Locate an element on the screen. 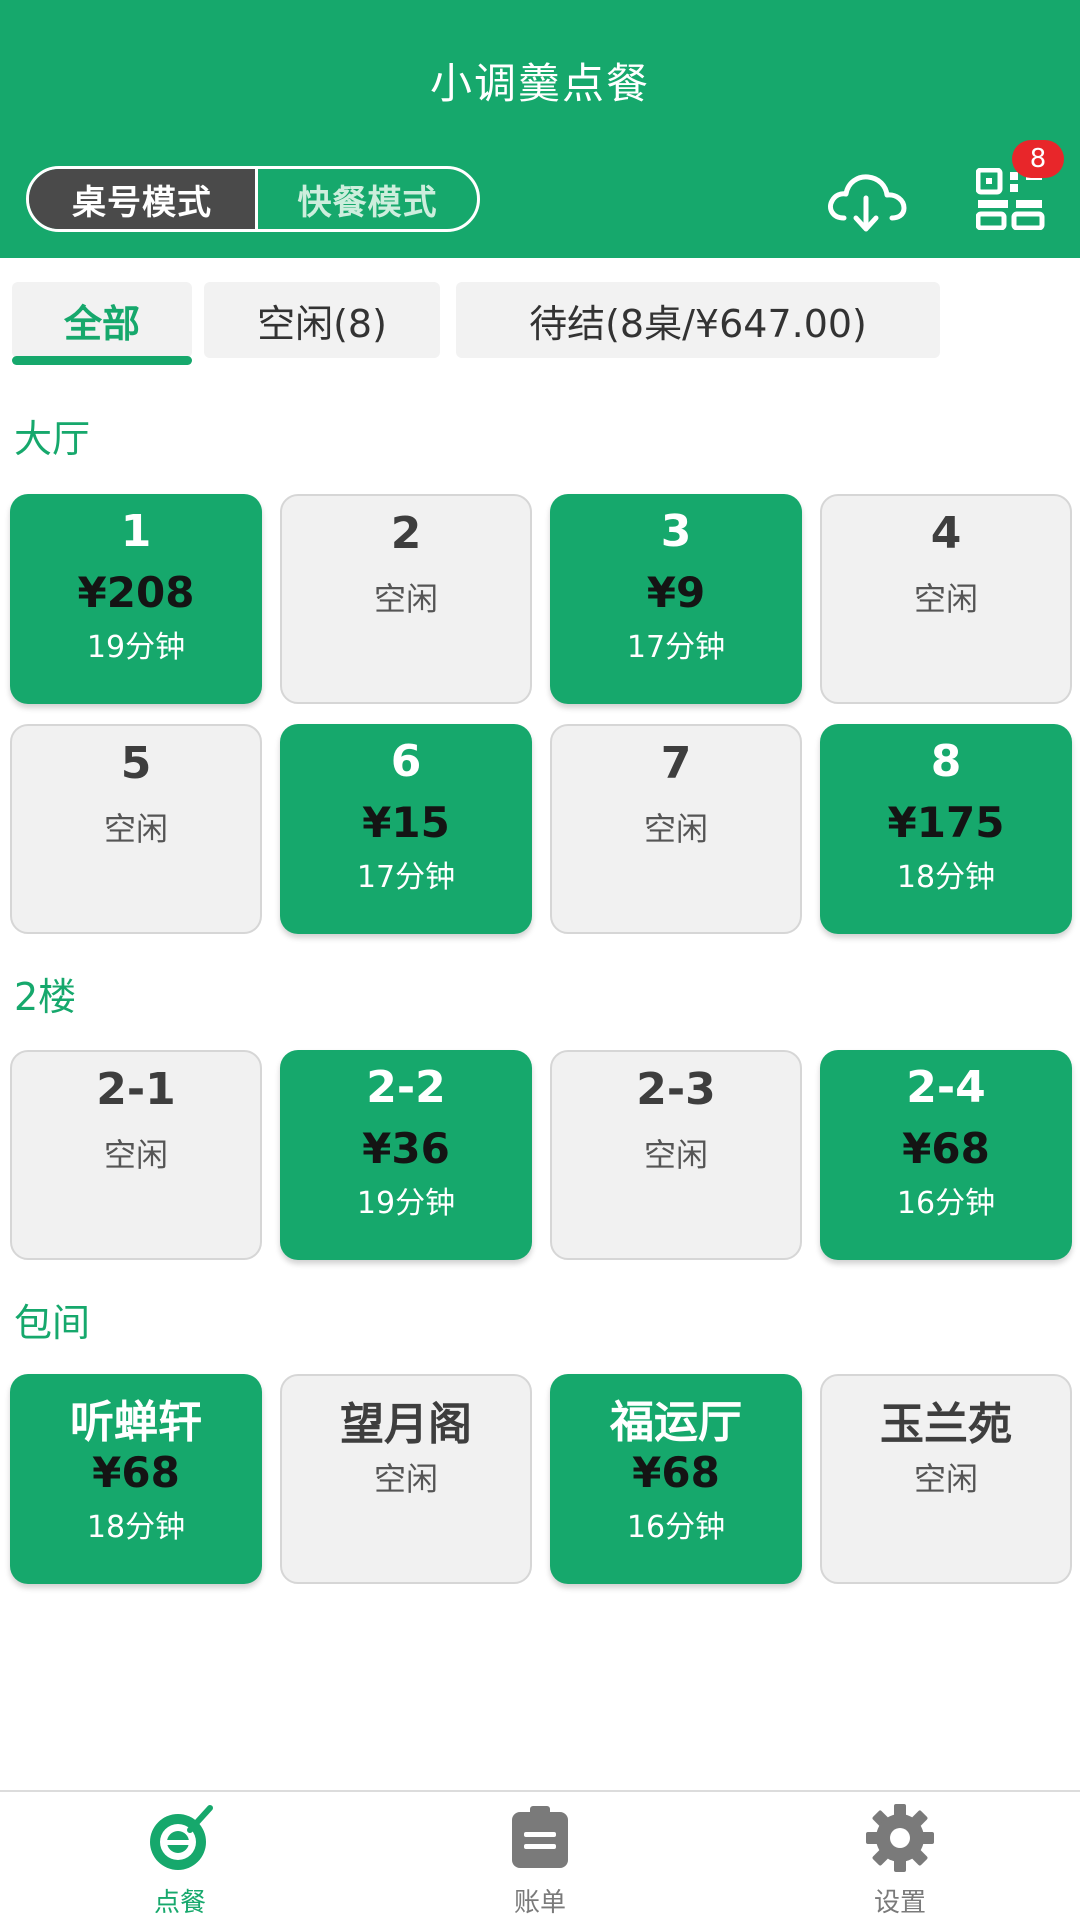  table-name: 2-3 is located at coordinates (676, 1089).